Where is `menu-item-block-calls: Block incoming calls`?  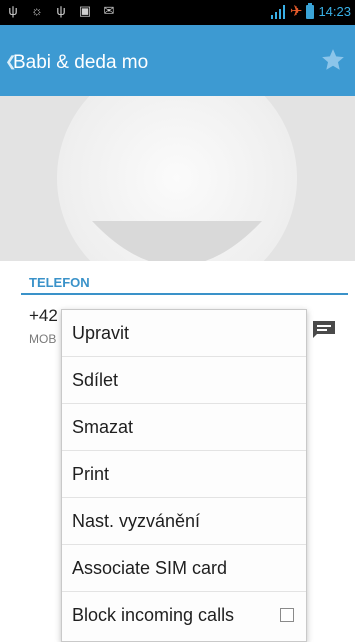
menu-item-block-calls: Block incoming calls is located at coordinates (184, 615).